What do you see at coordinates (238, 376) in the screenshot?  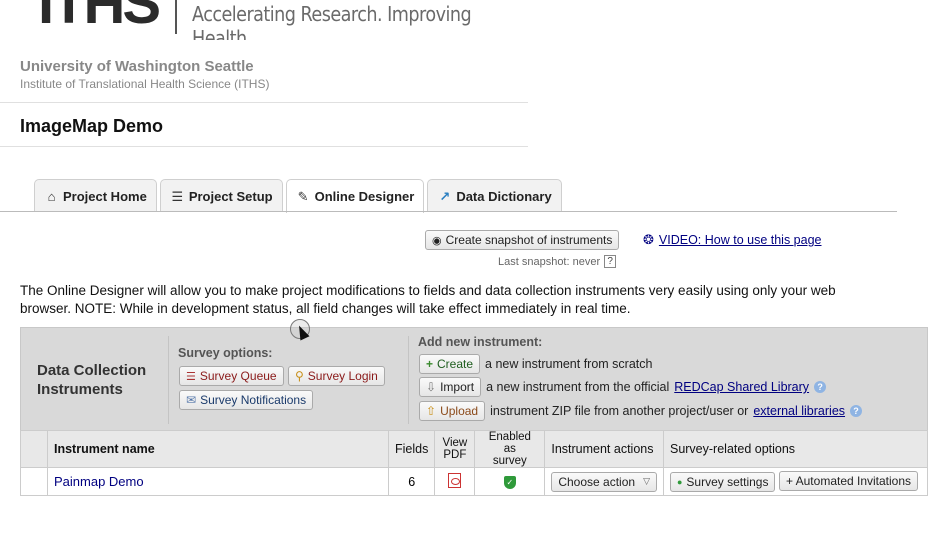 I see `survey-queue-label: Survey Queue` at bounding box center [238, 376].